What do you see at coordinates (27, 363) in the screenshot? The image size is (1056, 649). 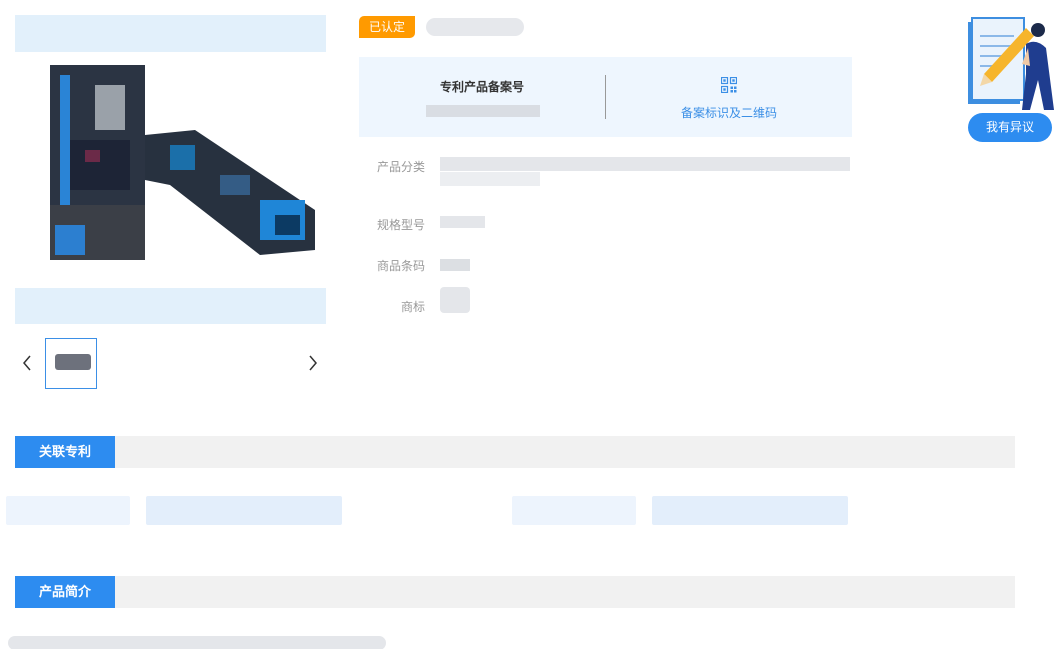 I see `chevron-left-icon` at bounding box center [27, 363].